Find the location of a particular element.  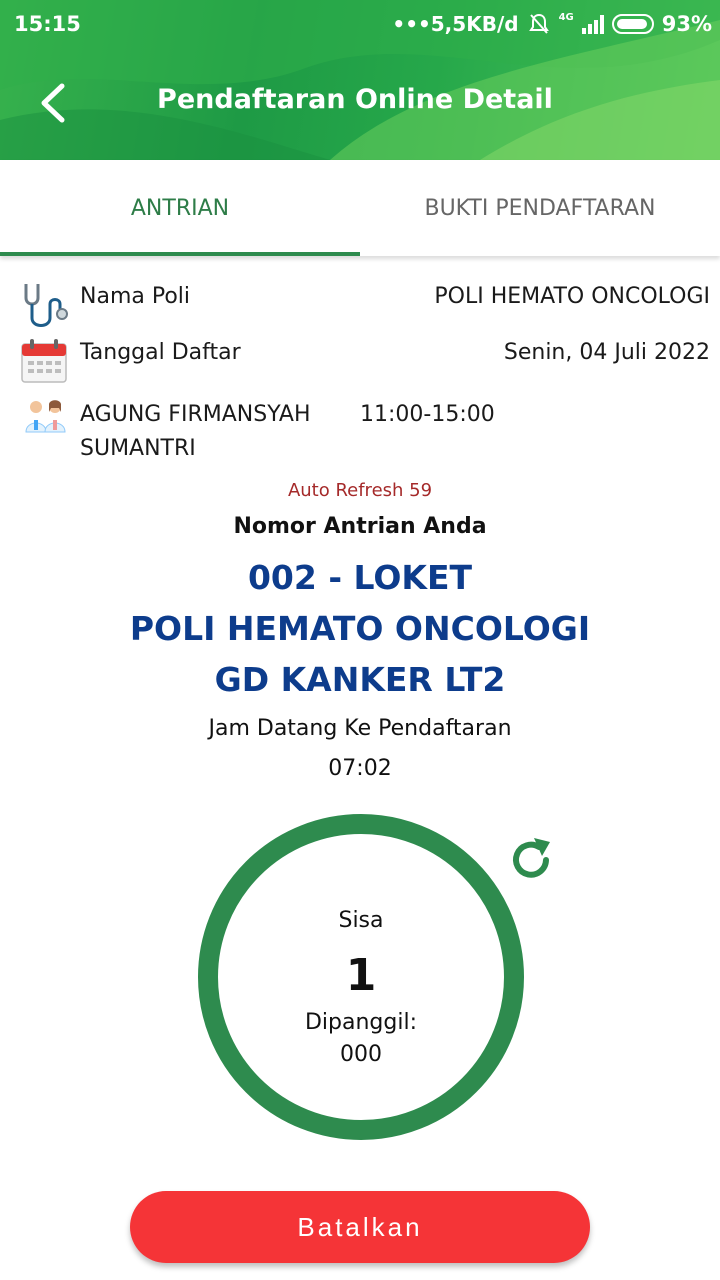

doctors-icon is located at coordinates (45, 416).